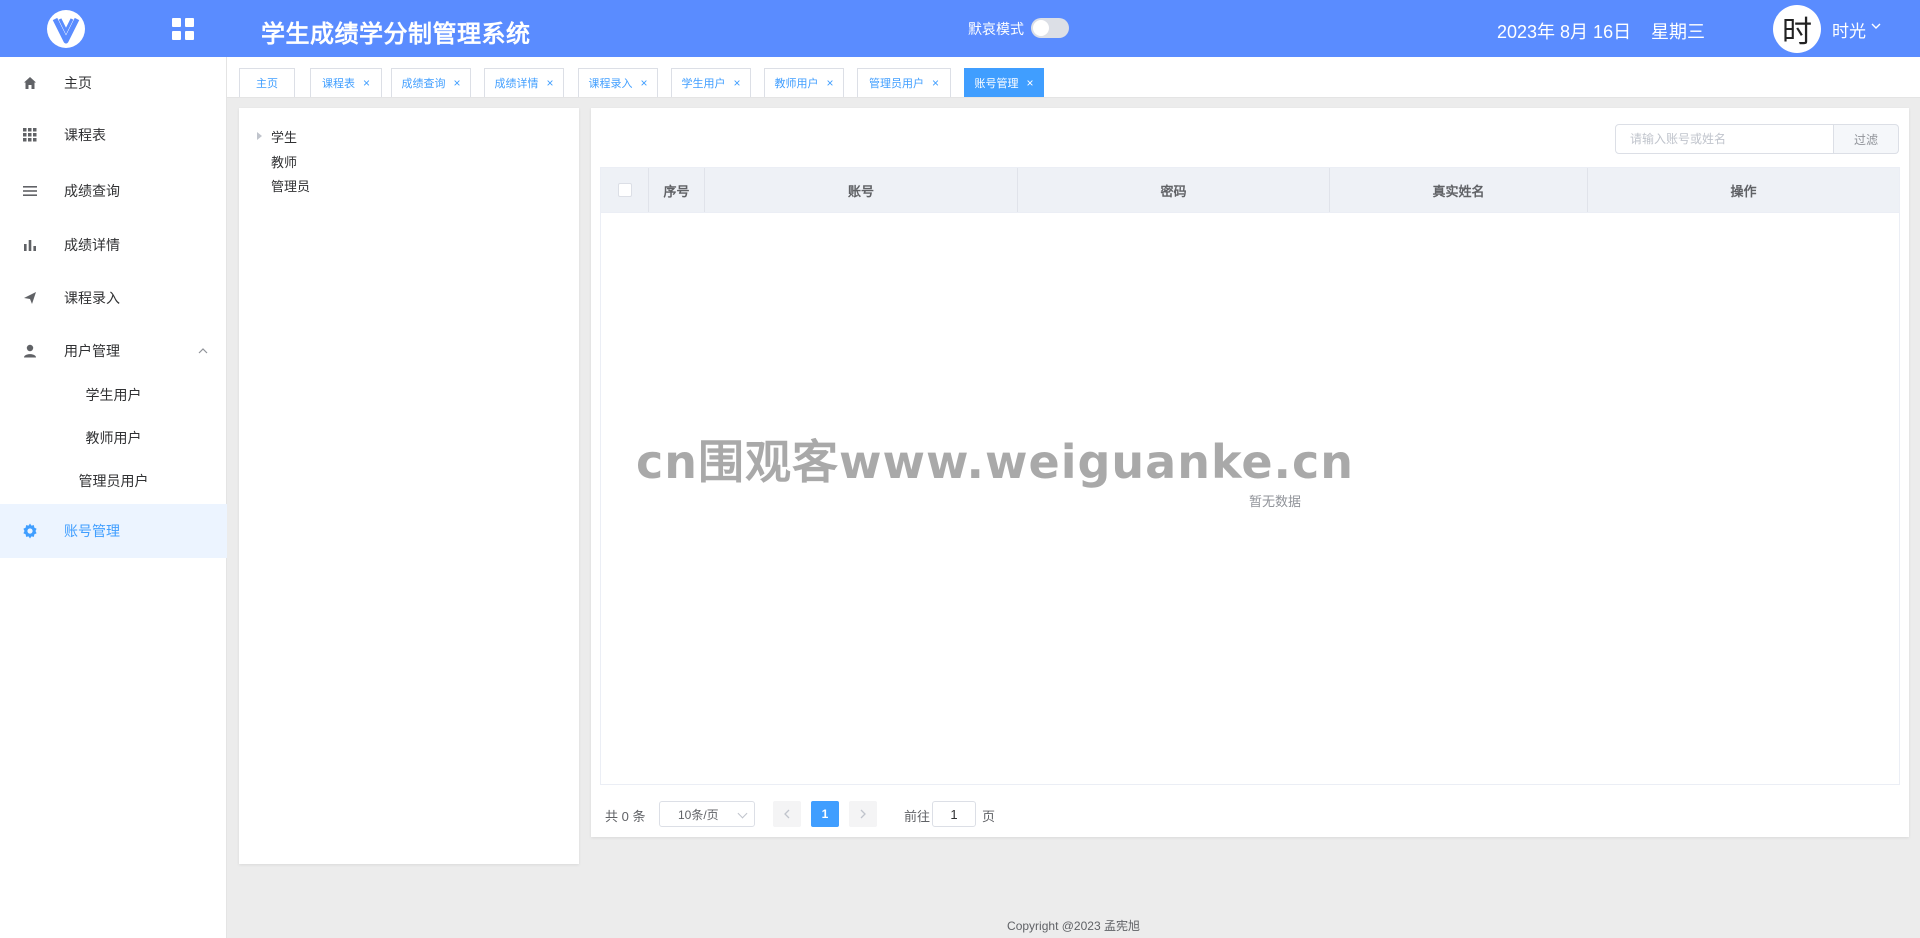  Describe the element at coordinates (917, 816) in the screenshot. I see `goto-label: 前往` at that location.